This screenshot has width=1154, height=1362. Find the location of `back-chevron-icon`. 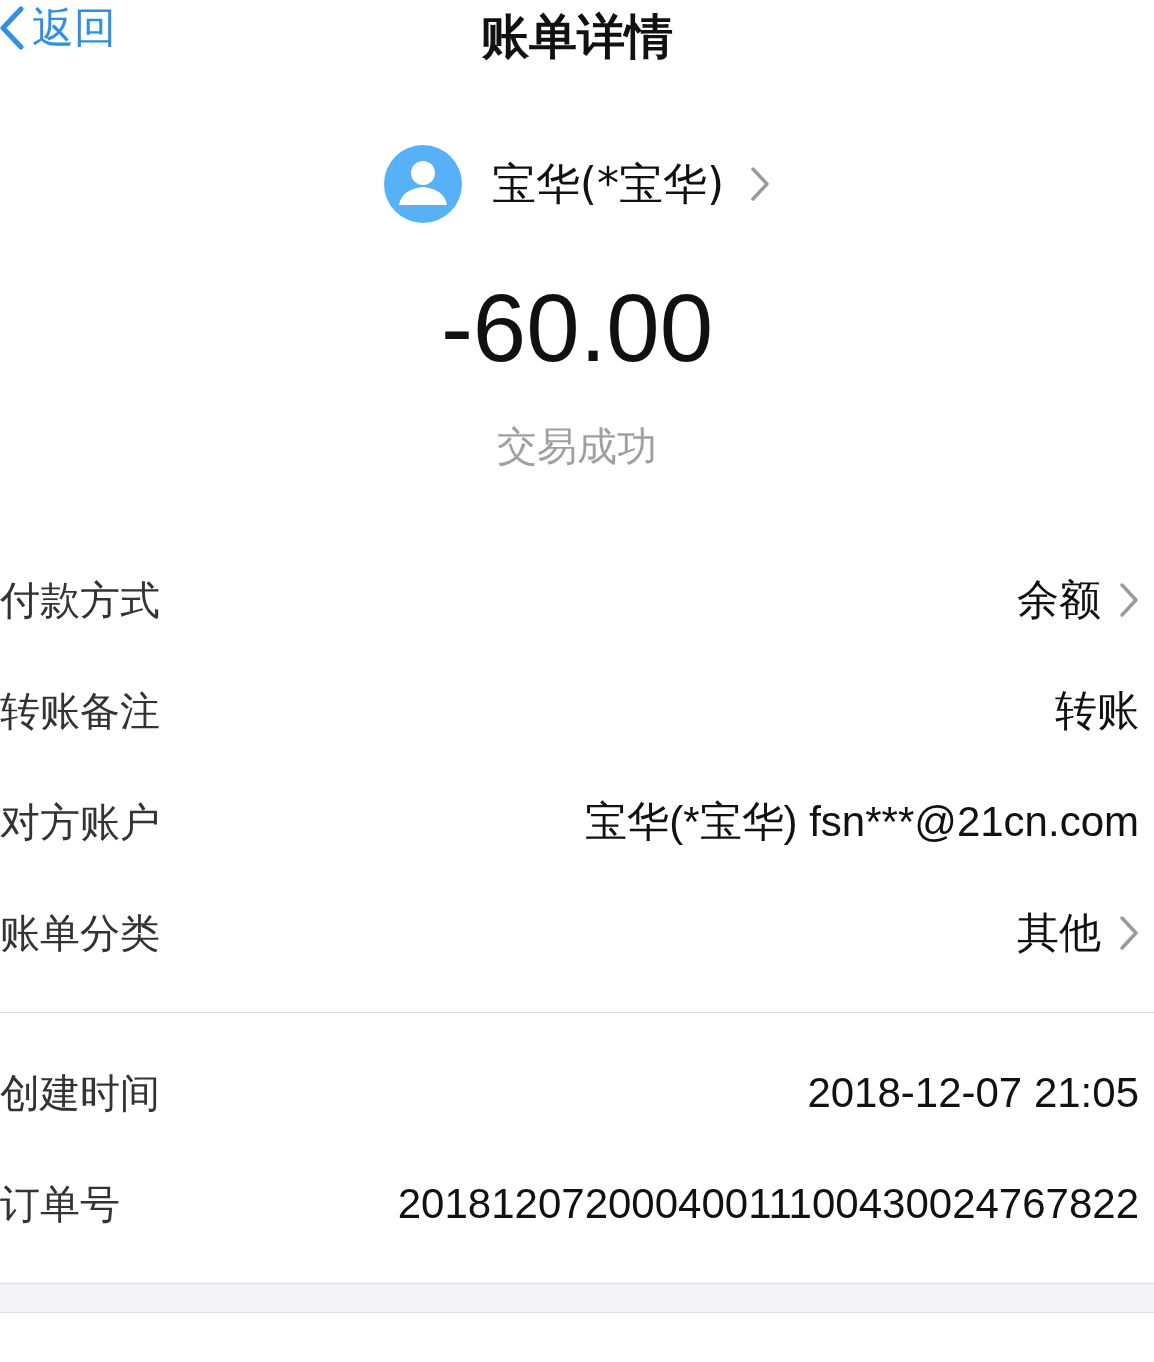

back-chevron-icon is located at coordinates (12, 28).